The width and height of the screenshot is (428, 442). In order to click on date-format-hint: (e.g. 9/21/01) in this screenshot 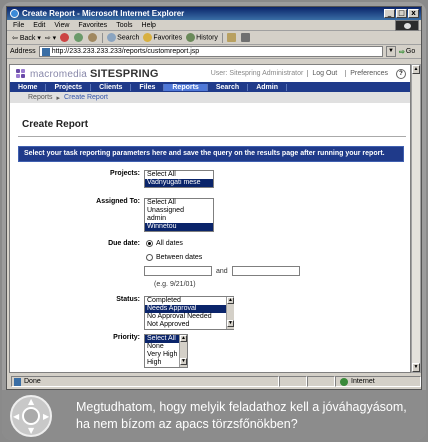, I will do `click(175, 284)`.